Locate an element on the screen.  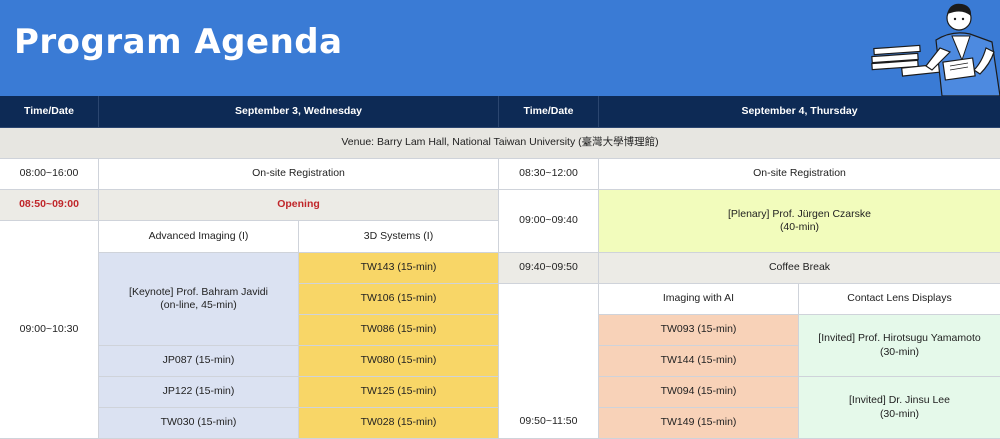
day1-track-b-talk: TW125 (15-min) is located at coordinates (399, 392).